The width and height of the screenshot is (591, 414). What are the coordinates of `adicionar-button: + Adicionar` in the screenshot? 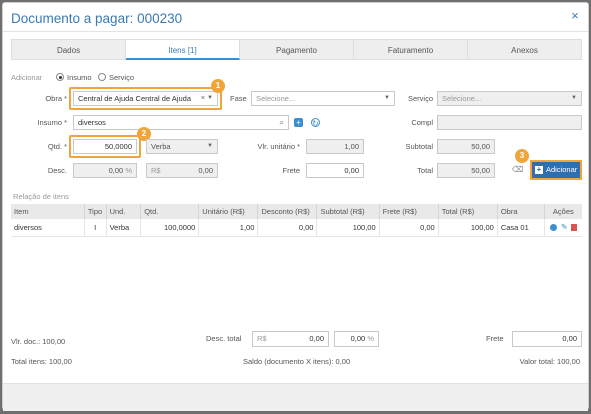 It's located at (556, 170).